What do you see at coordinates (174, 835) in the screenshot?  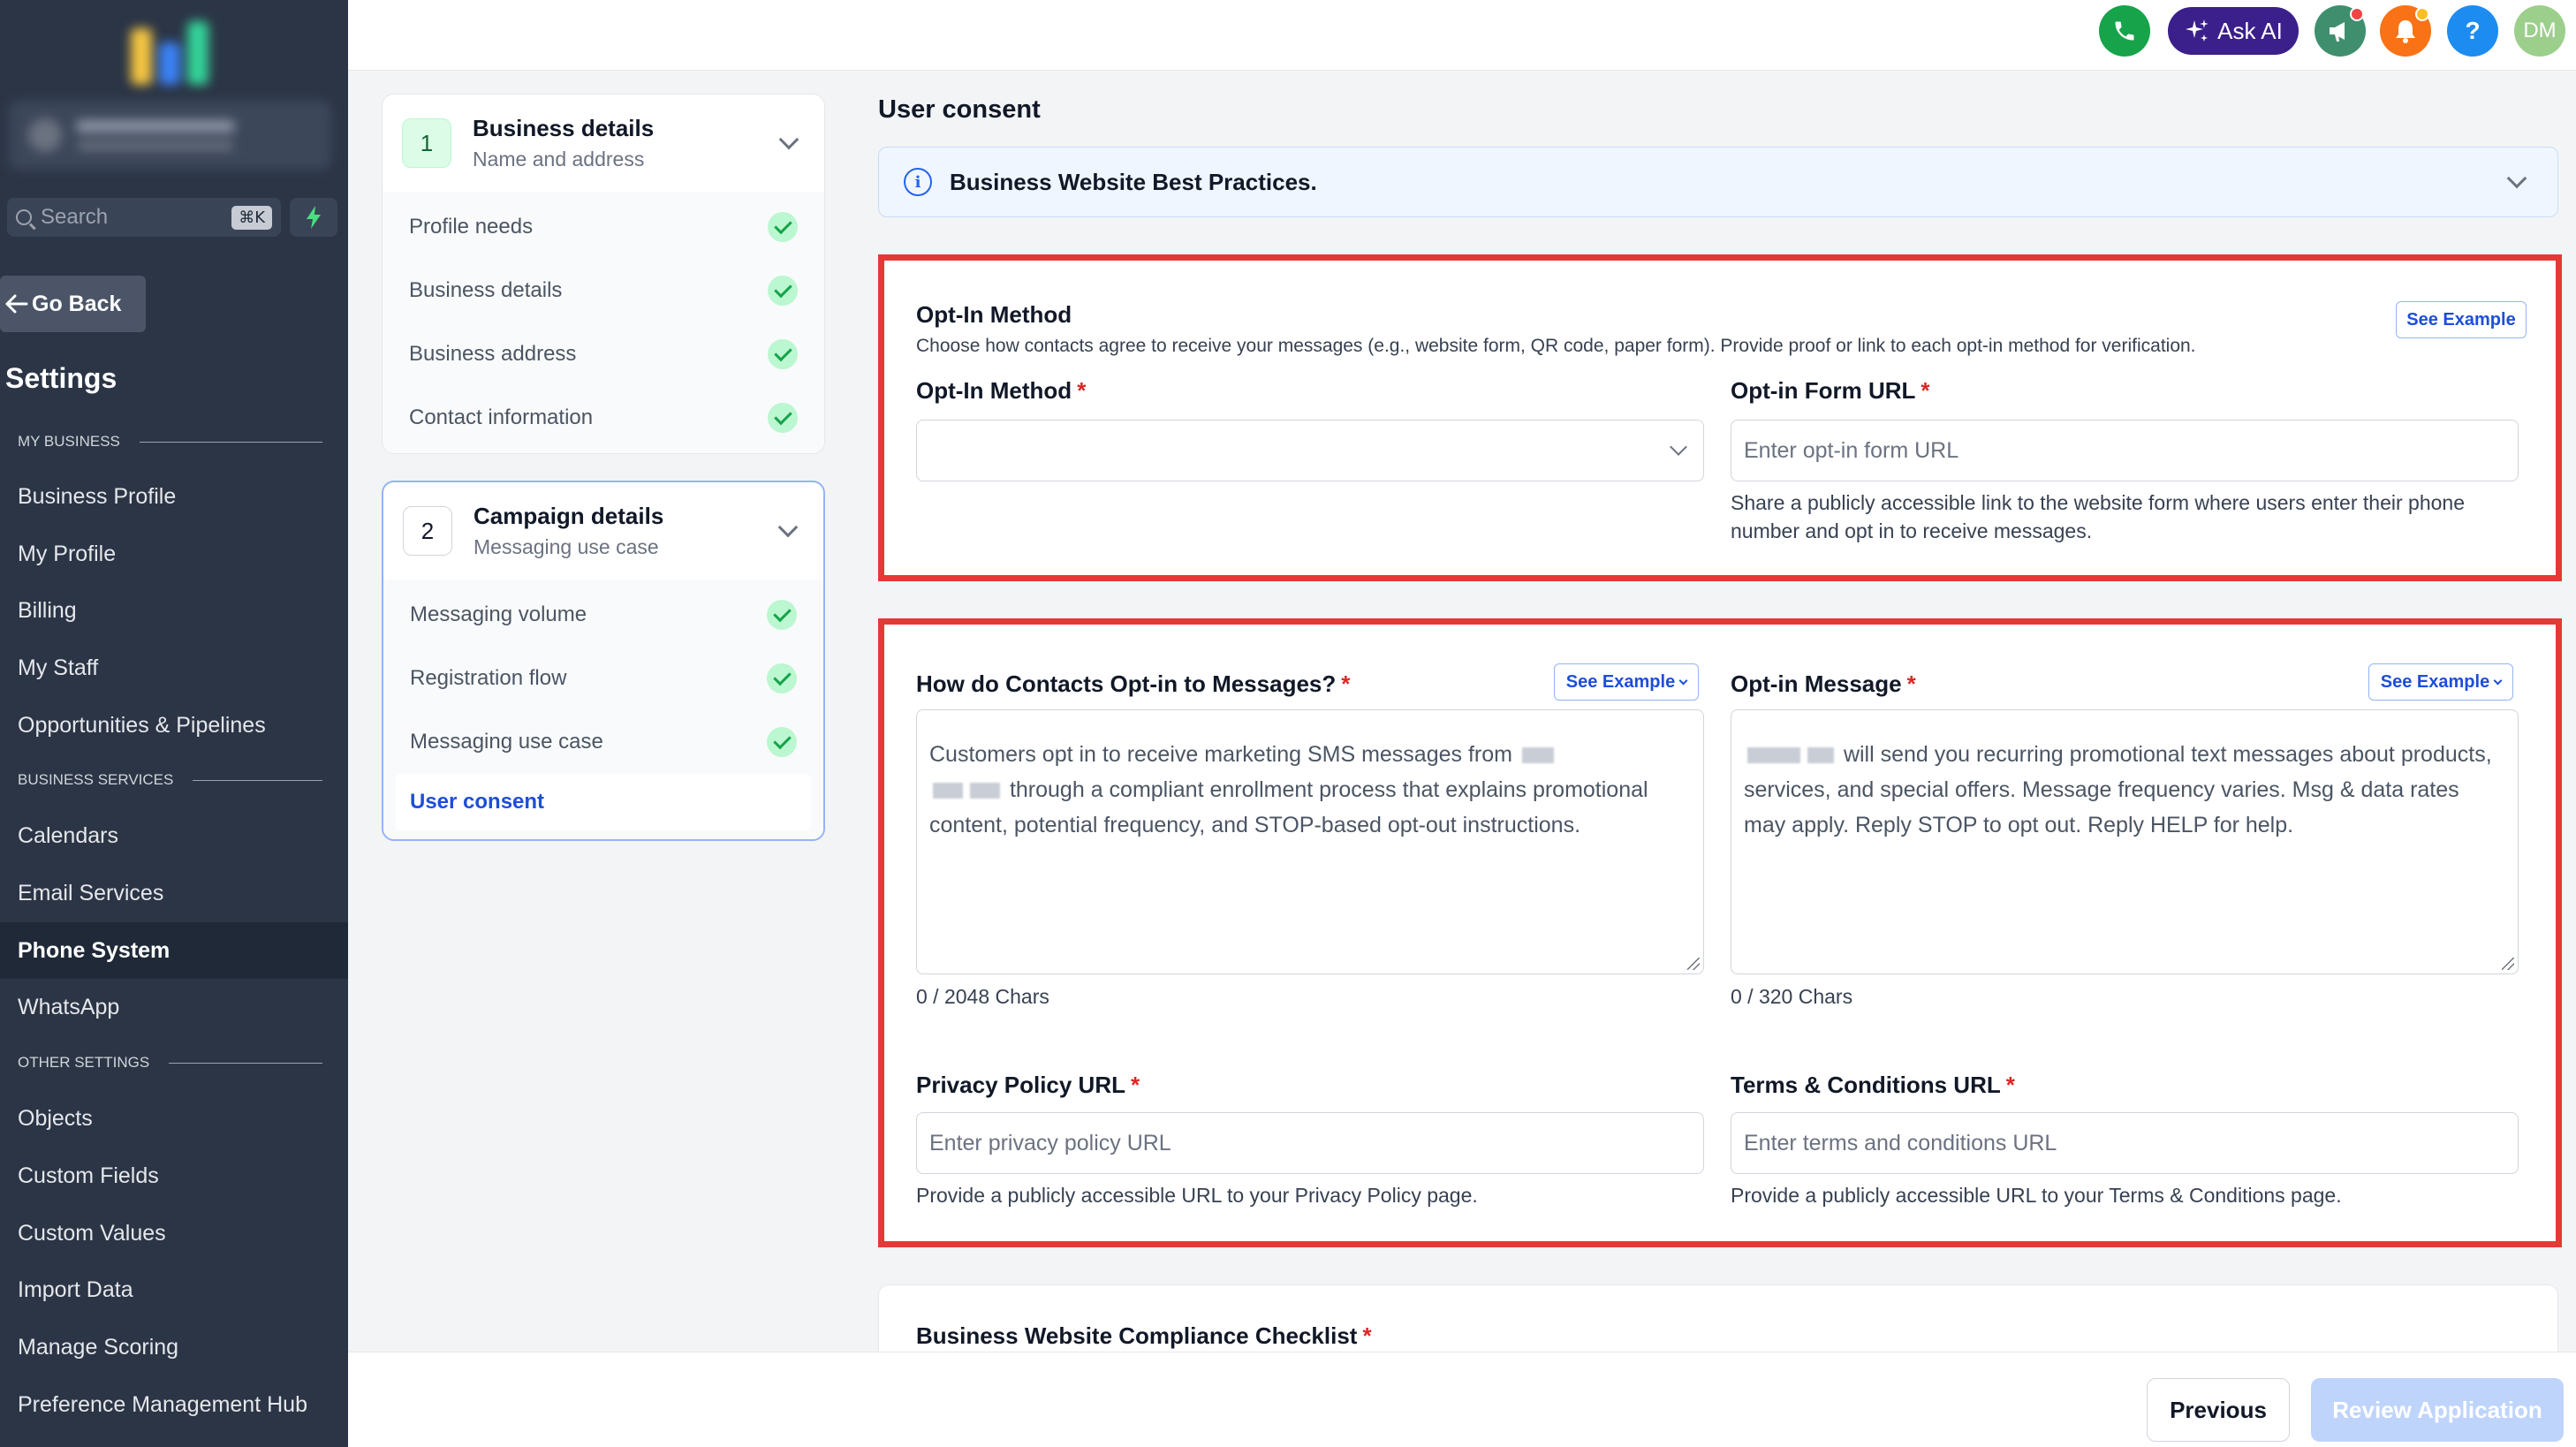 I see `sidebar-item-calendars: Calendars` at bounding box center [174, 835].